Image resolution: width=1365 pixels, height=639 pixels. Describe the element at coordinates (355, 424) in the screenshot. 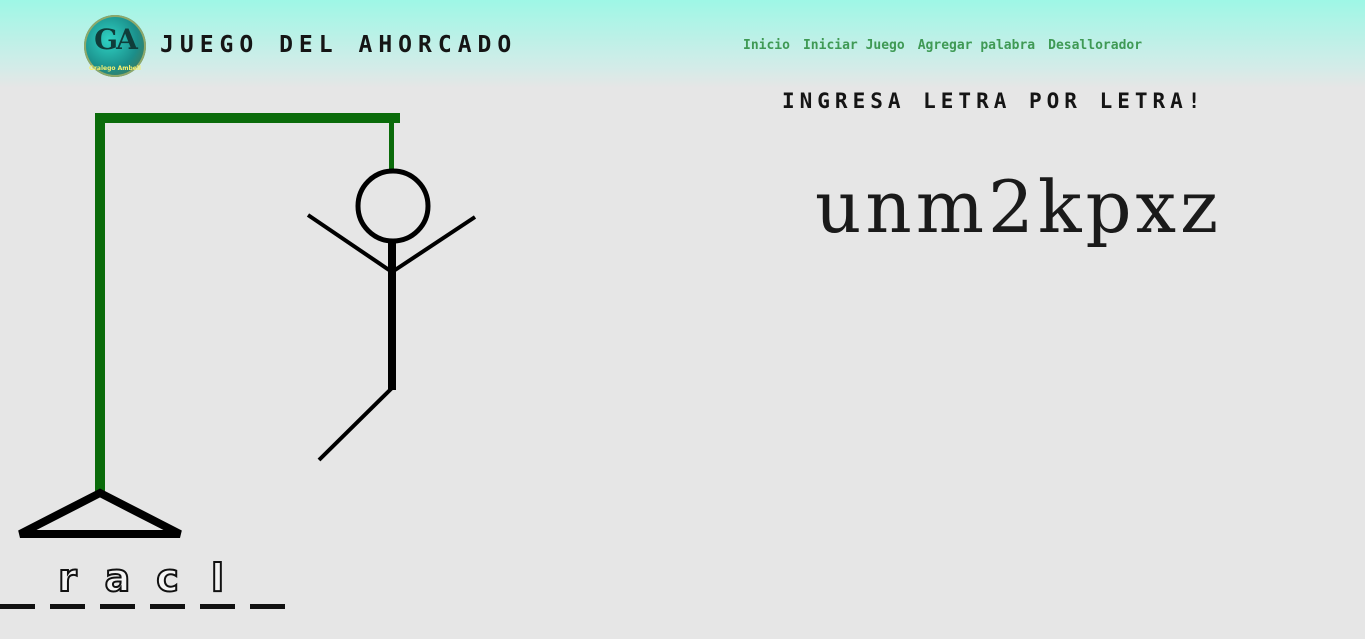

I see `figure-left-leg` at that location.